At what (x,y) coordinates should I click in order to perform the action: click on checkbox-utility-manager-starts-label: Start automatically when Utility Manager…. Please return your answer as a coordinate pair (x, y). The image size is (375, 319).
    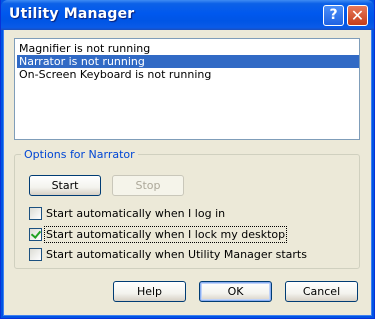
    Looking at the image, I should click on (176, 254).